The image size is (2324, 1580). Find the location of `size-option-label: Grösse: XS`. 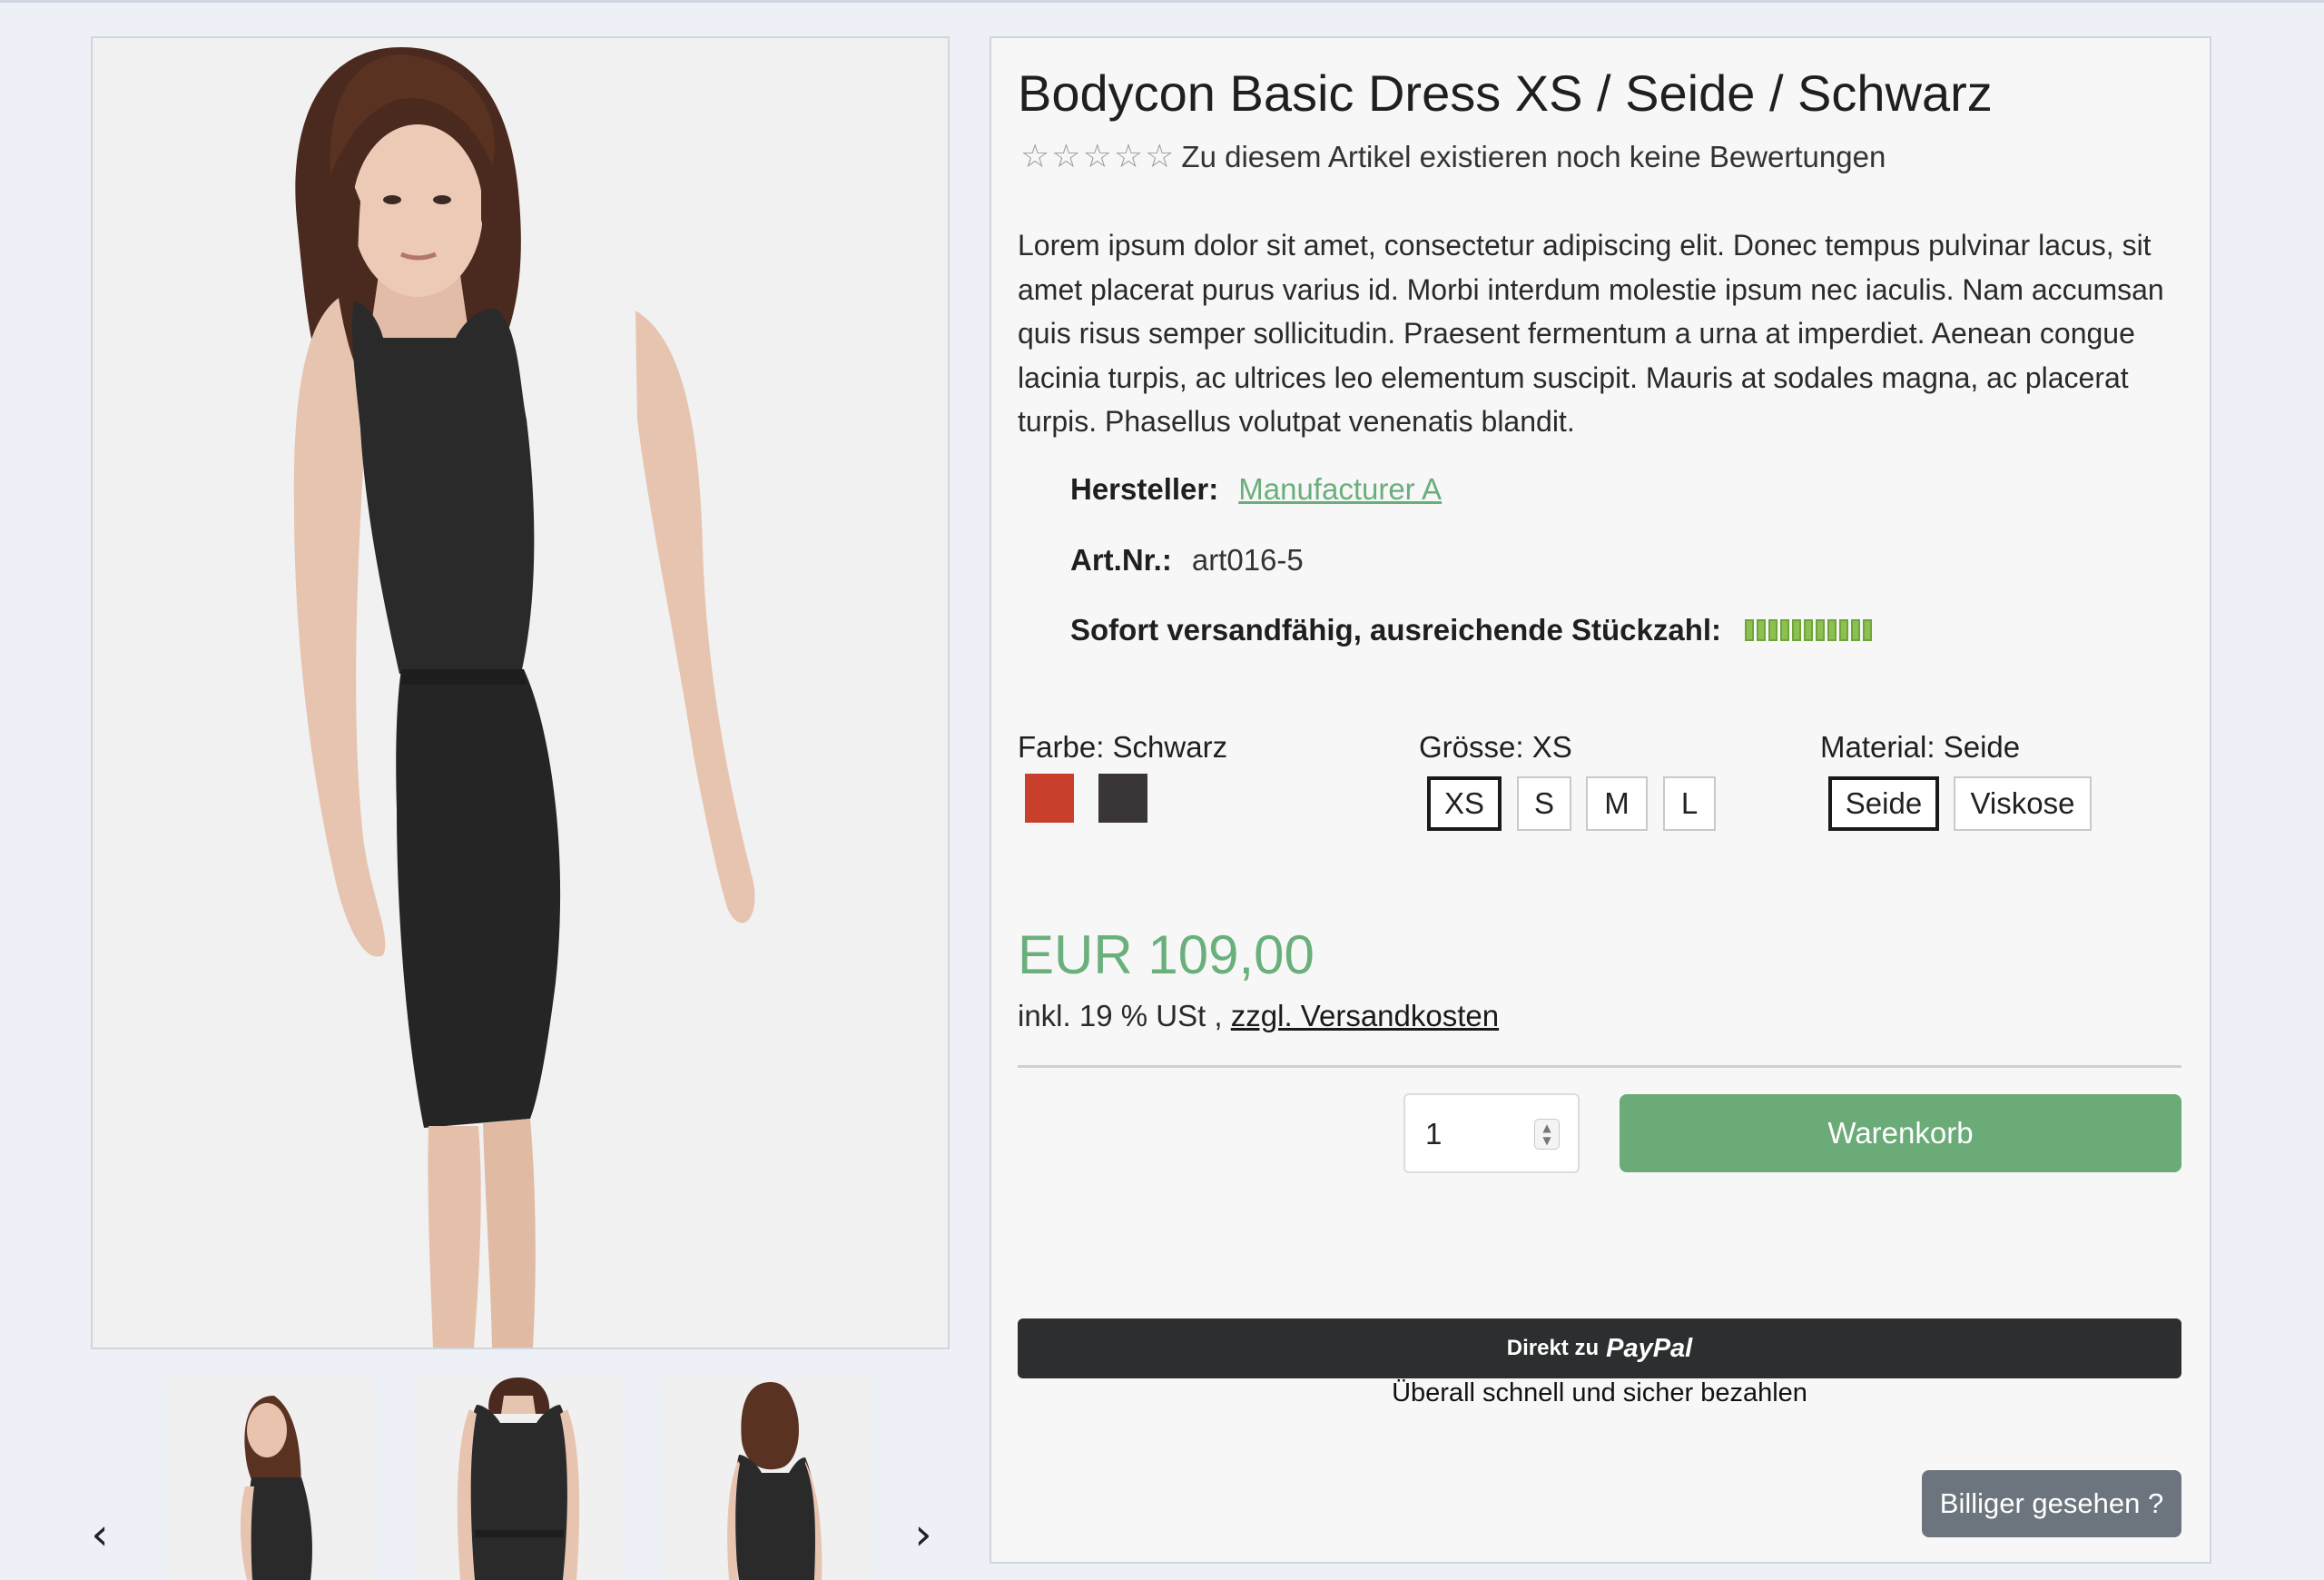

size-option-label: Grösse: XS is located at coordinates (1495, 747).